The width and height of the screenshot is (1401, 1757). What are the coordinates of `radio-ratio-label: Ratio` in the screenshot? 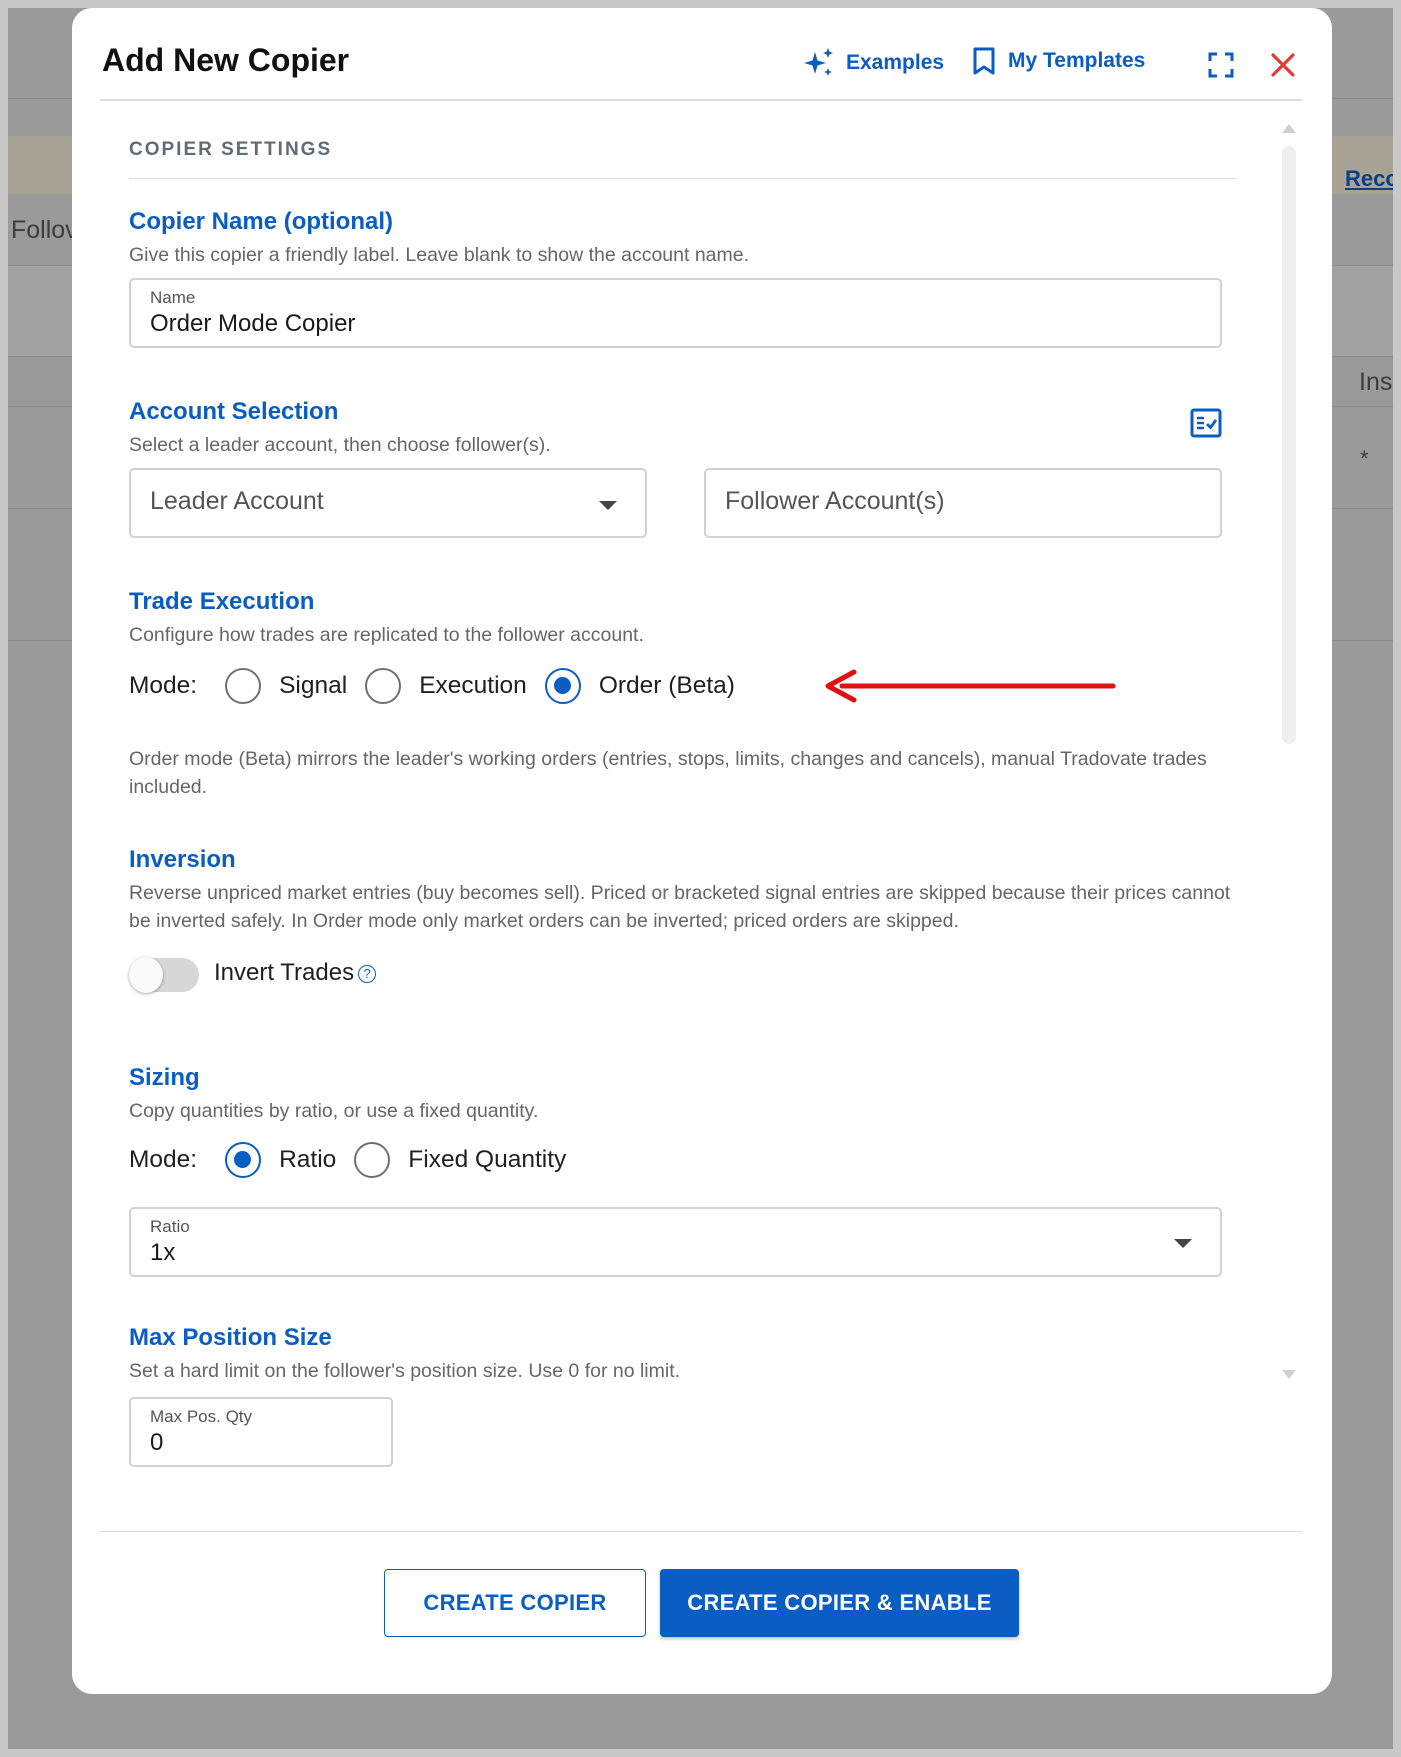 It's located at (307, 1160).